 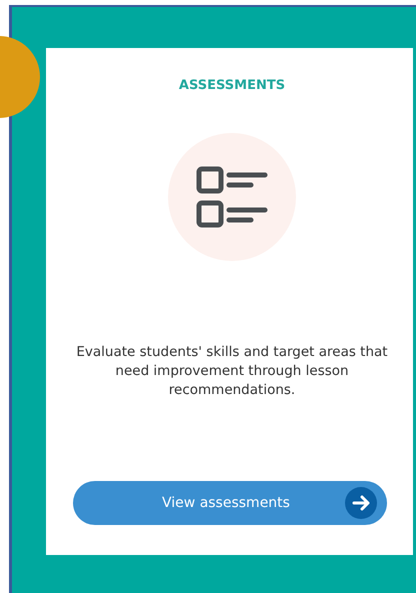 What do you see at coordinates (361, 503) in the screenshot?
I see `arrow-right-icon` at bounding box center [361, 503].